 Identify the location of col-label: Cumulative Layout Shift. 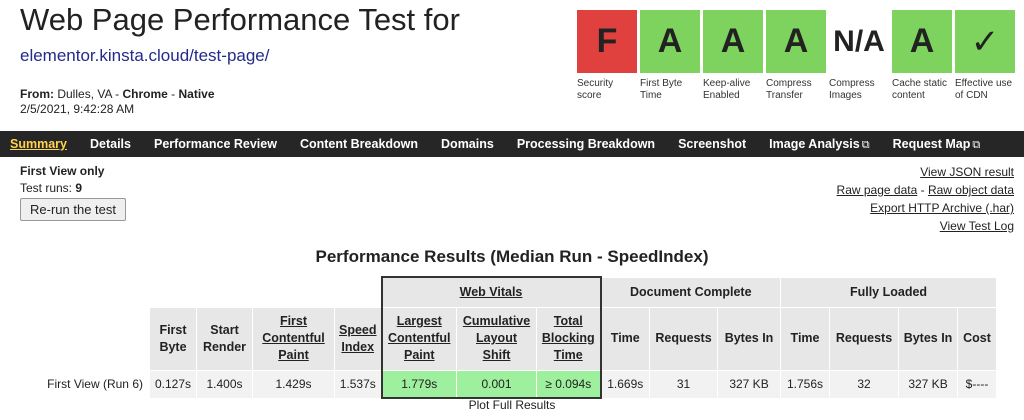
(496, 338).